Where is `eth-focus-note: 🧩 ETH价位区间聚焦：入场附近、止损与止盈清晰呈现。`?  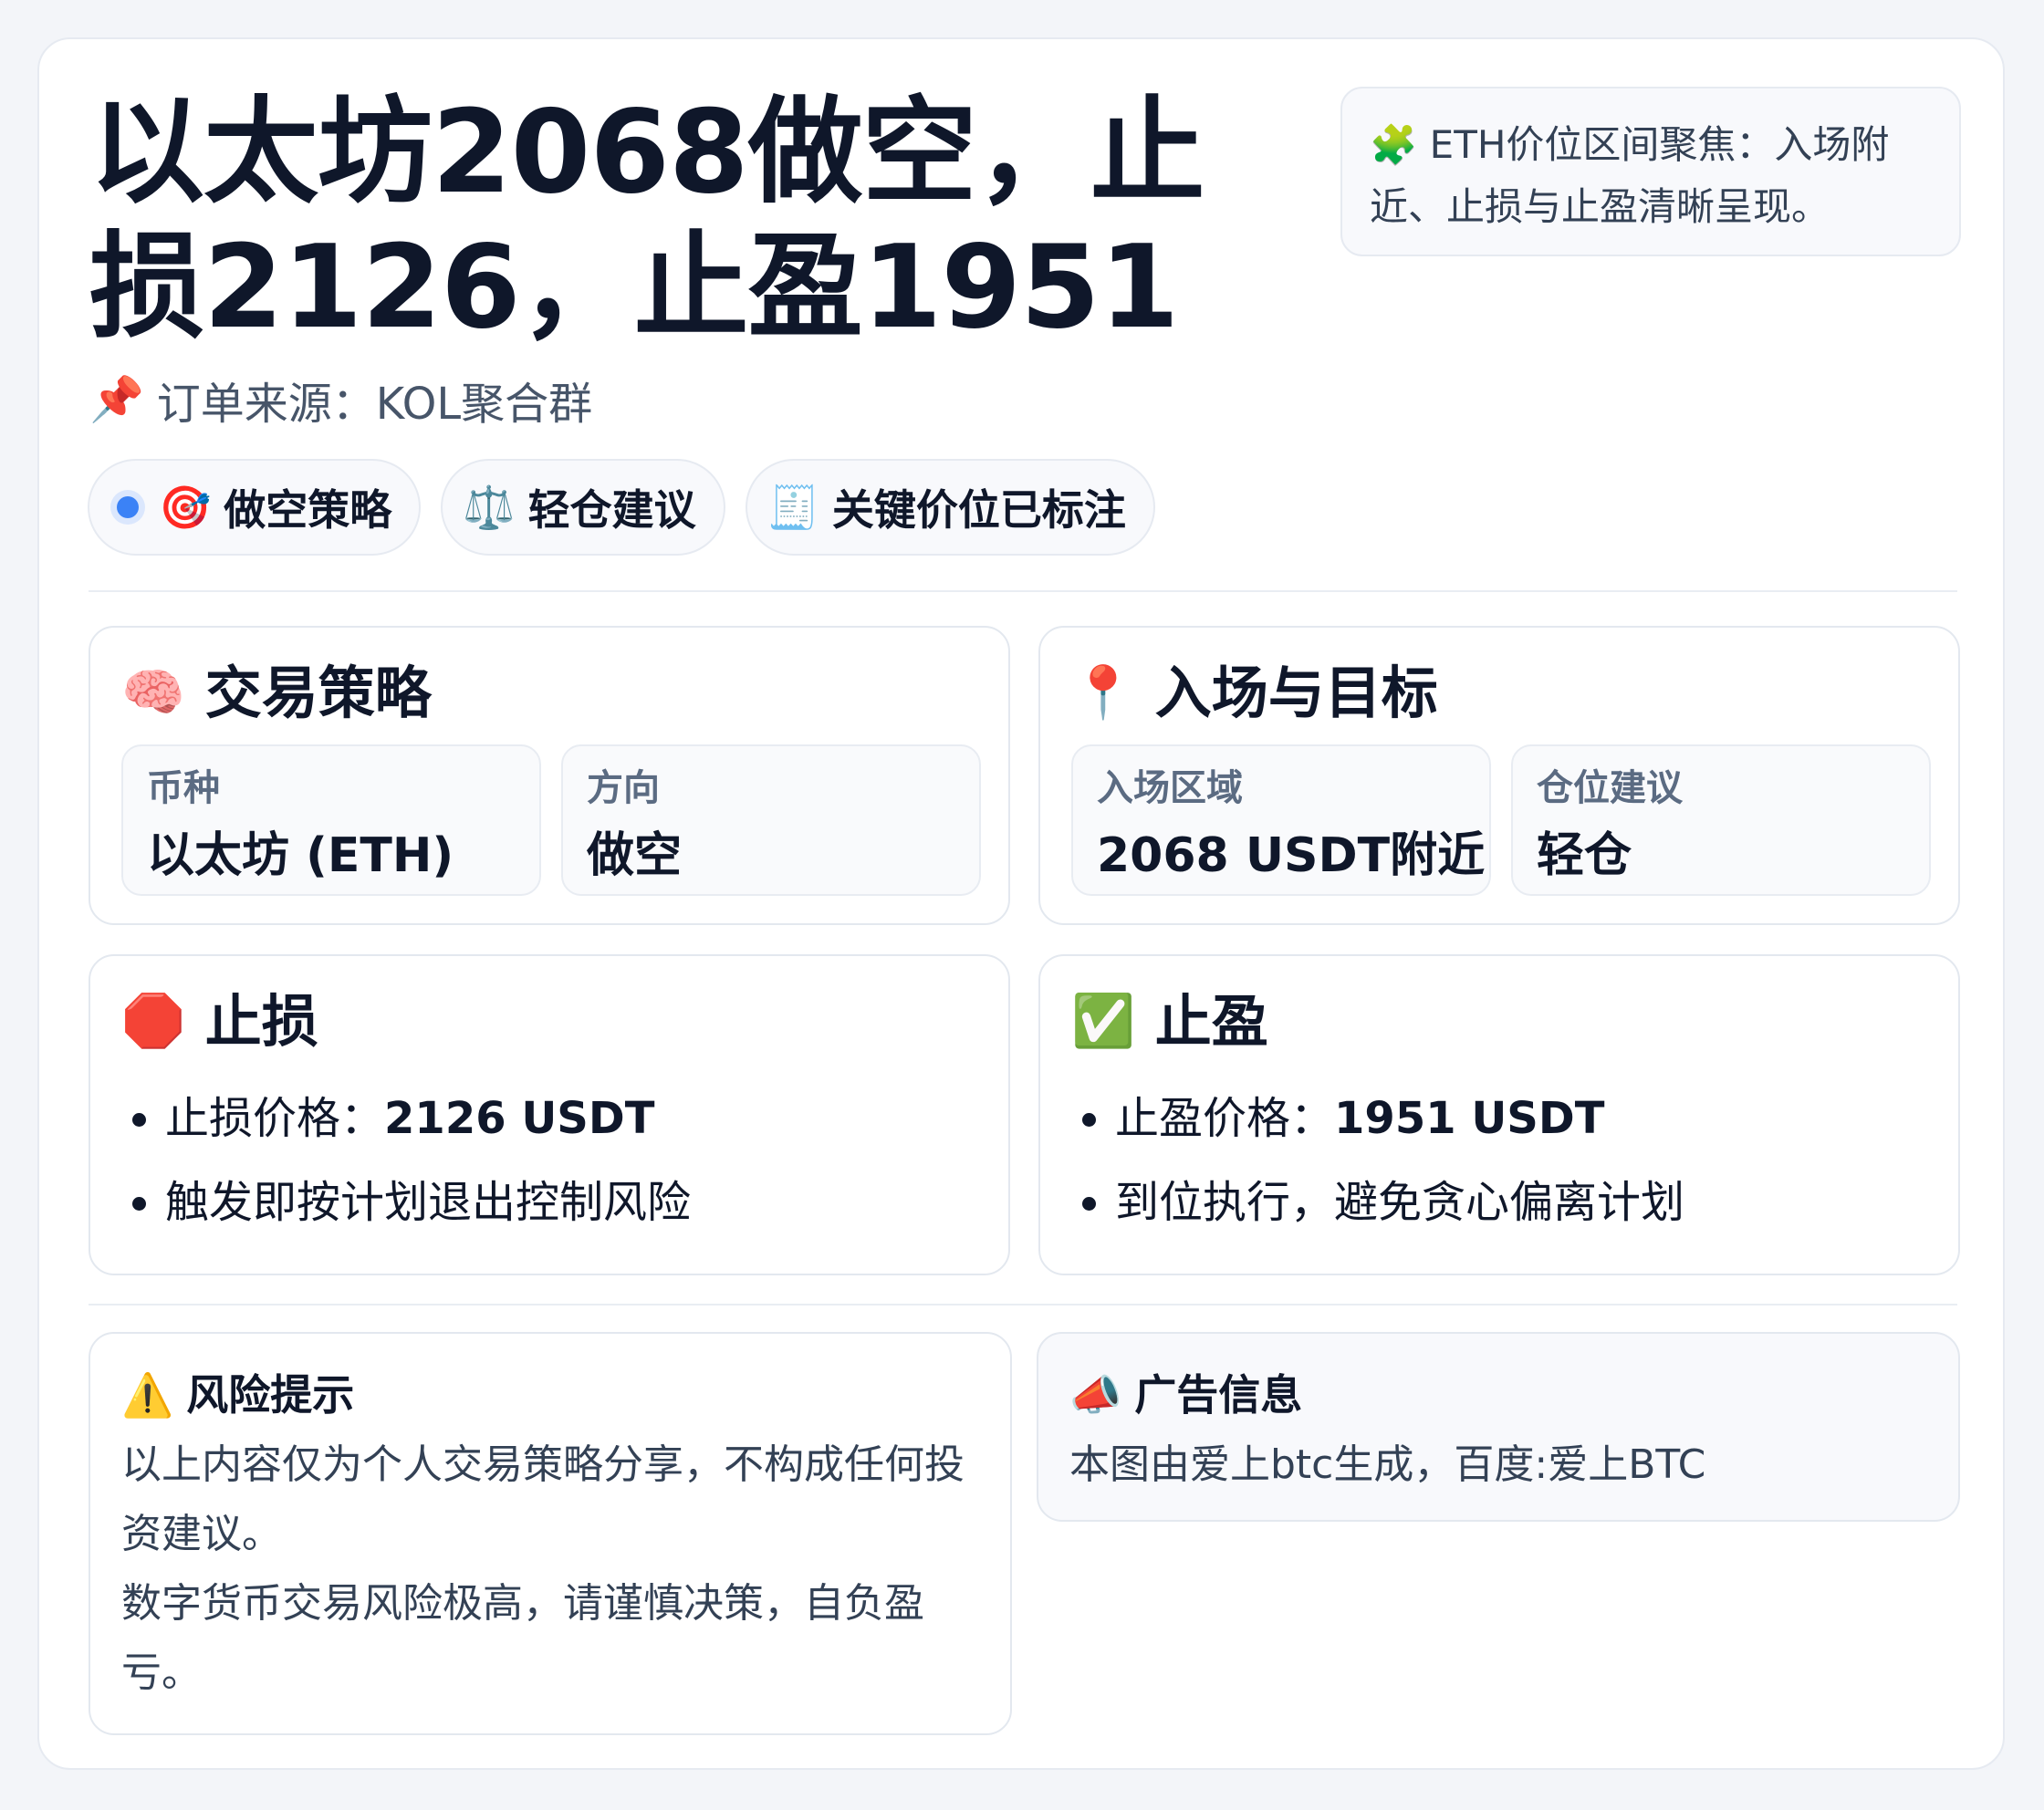 eth-focus-note: 🧩 ETH价位区间聚焦：入场附近、止损与止盈清晰呈现。 is located at coordinates (1650, 171).